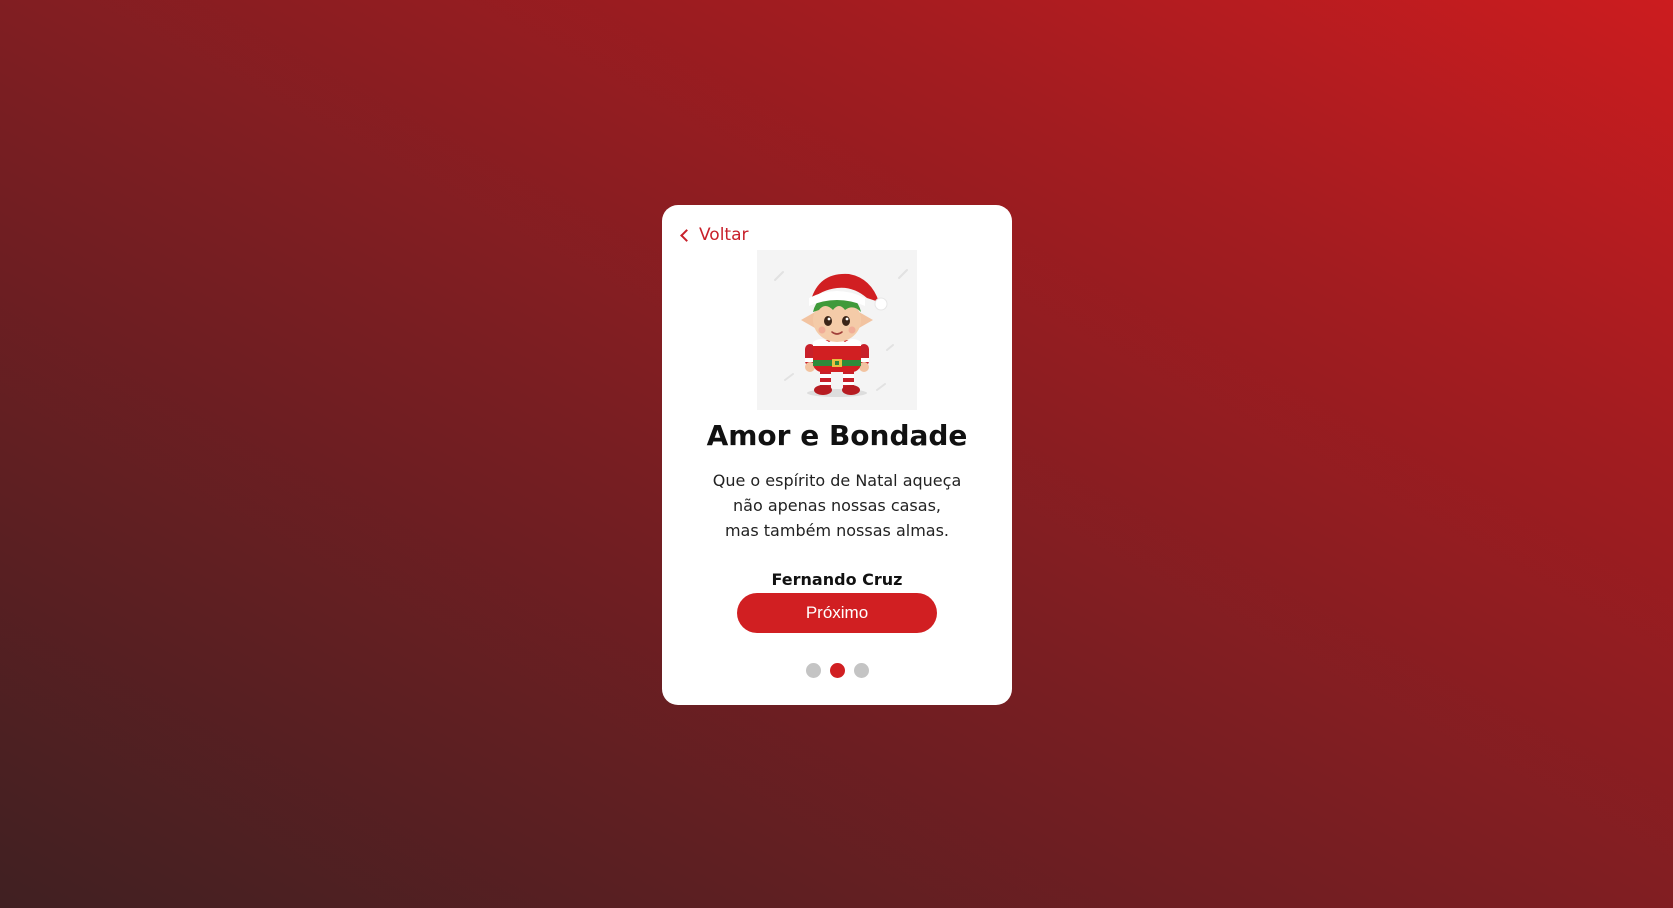  What do you see at coordinates (837, 530) in the screenshot?
I see `message-line: mas também nossas almas.` at bounding box center [837, 530].